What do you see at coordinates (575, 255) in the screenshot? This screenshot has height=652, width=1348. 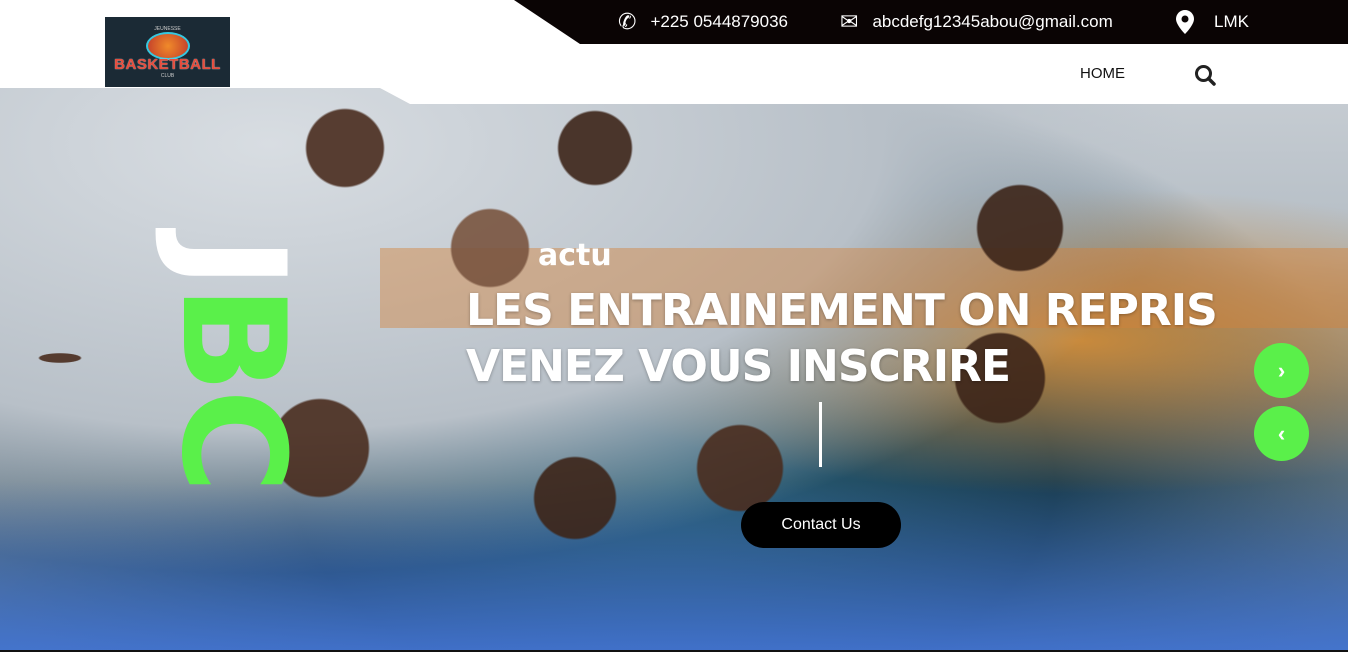 I see `hero-kicker: actu` at bounding box center [575, 255].